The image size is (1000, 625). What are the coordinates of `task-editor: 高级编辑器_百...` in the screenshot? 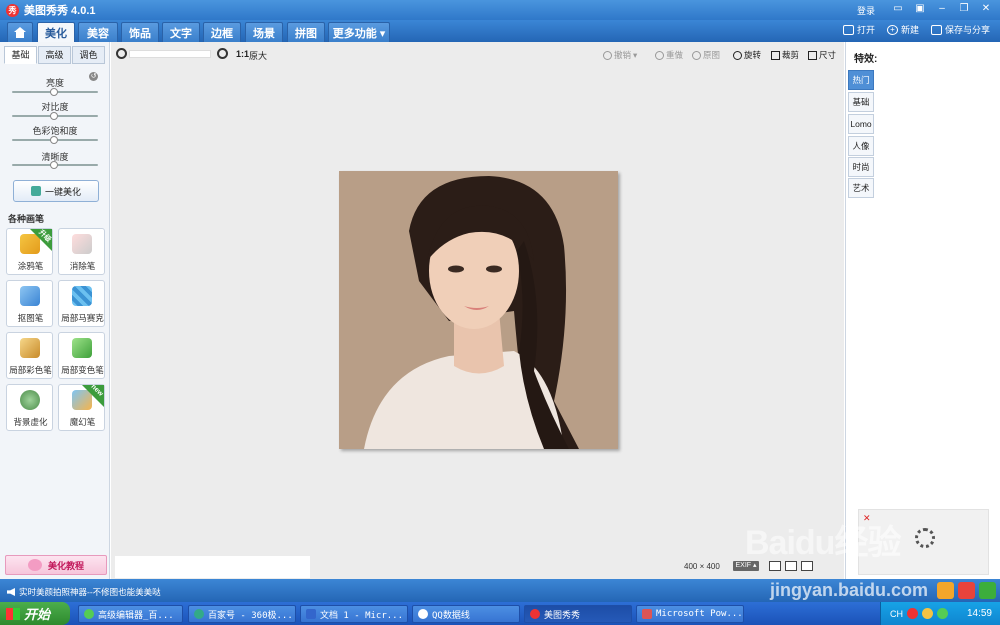 It's located at (130, 614).